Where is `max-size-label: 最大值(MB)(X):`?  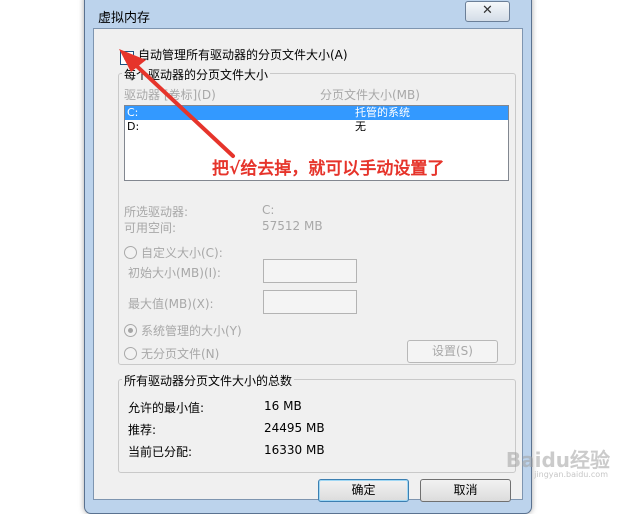
max-size-label: 最大值(MB)(X): is located at coordinates (171, 304).